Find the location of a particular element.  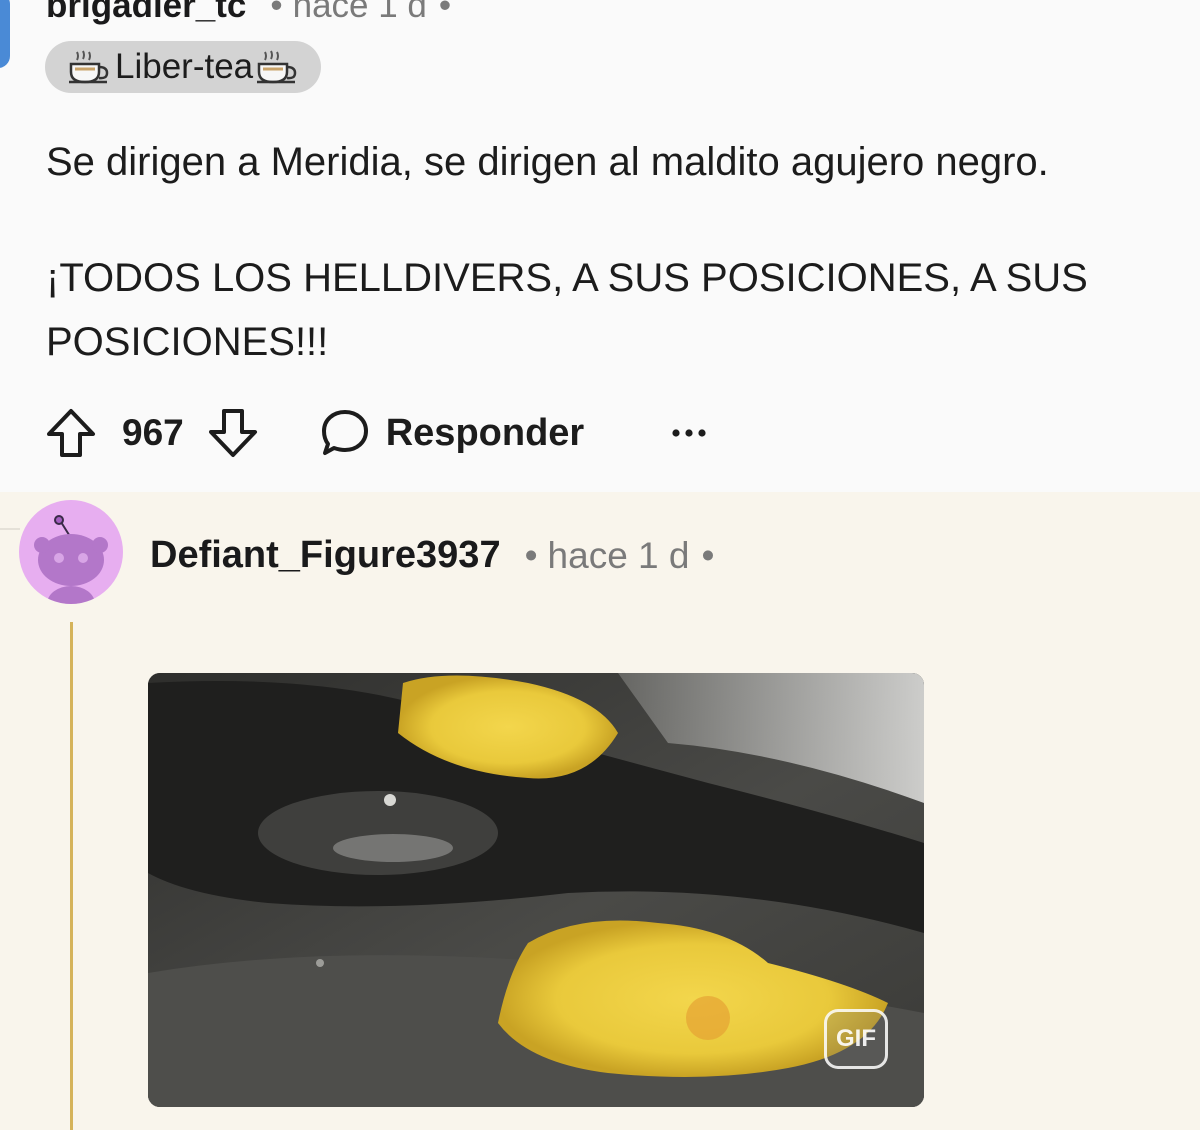

downvote-arrow-icon is located at coordinates (232, 433).